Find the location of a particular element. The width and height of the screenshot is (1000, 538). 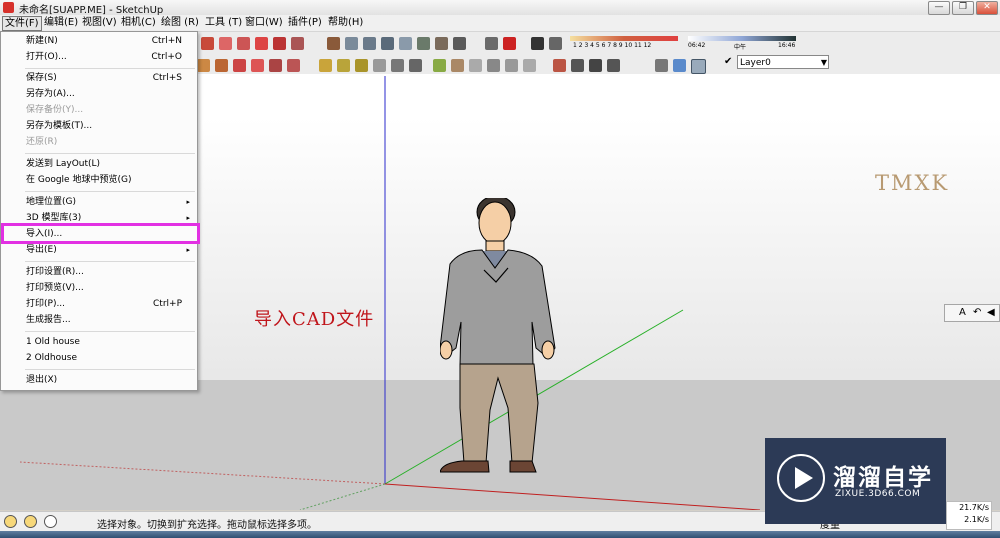

tape-measure-icon is located at coordinates (325, 65).